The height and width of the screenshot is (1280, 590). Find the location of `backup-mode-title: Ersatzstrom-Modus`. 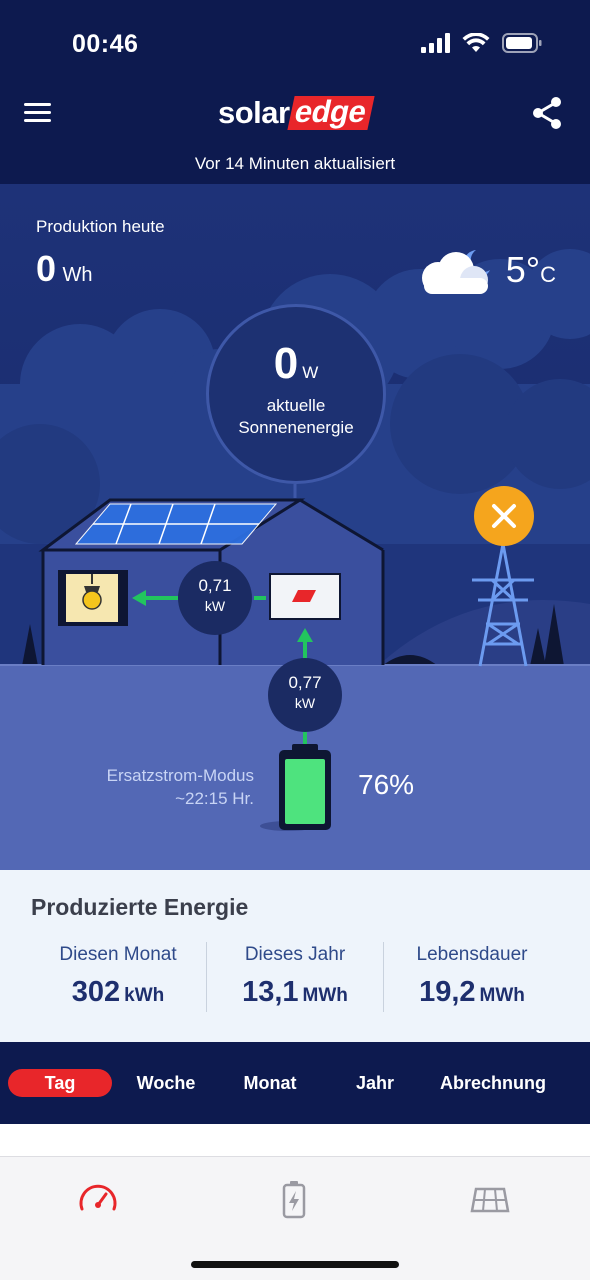

backup-mode-title: Ersatzstrom-Modus is located at coordinates (180, 775).